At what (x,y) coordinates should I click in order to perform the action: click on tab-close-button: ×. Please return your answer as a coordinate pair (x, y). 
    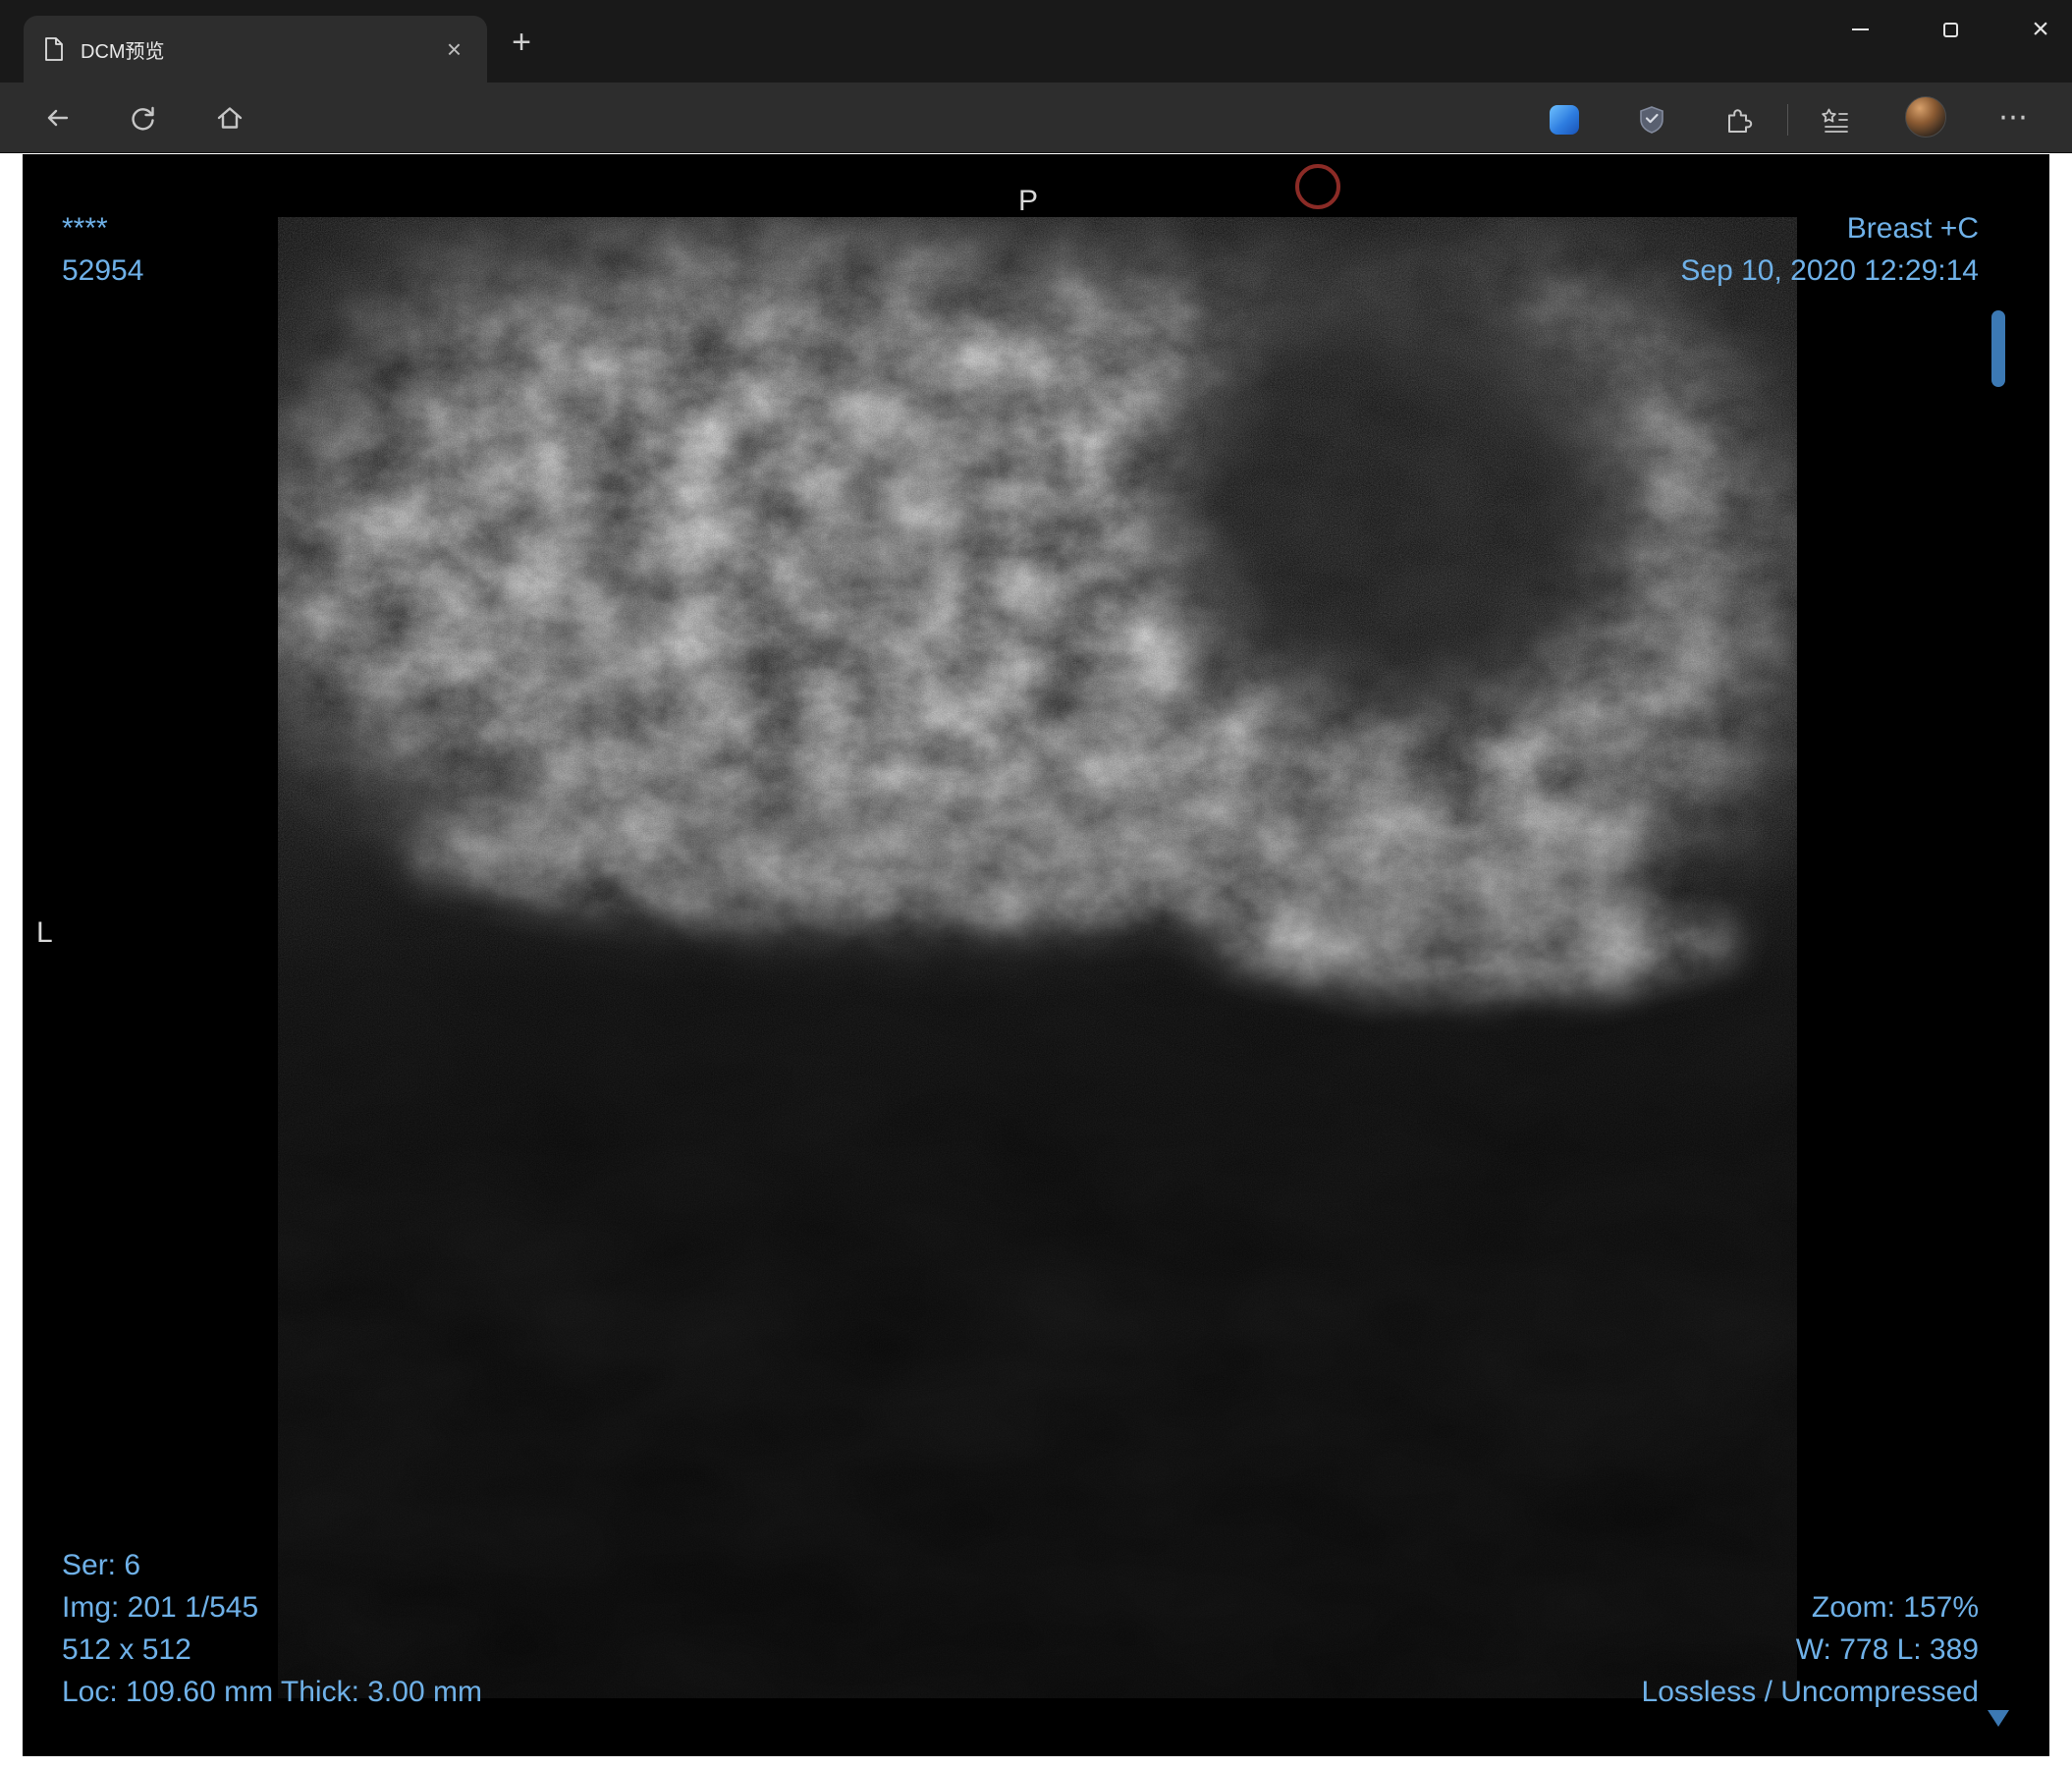
    Looking at the image, I should click on (454, 49).